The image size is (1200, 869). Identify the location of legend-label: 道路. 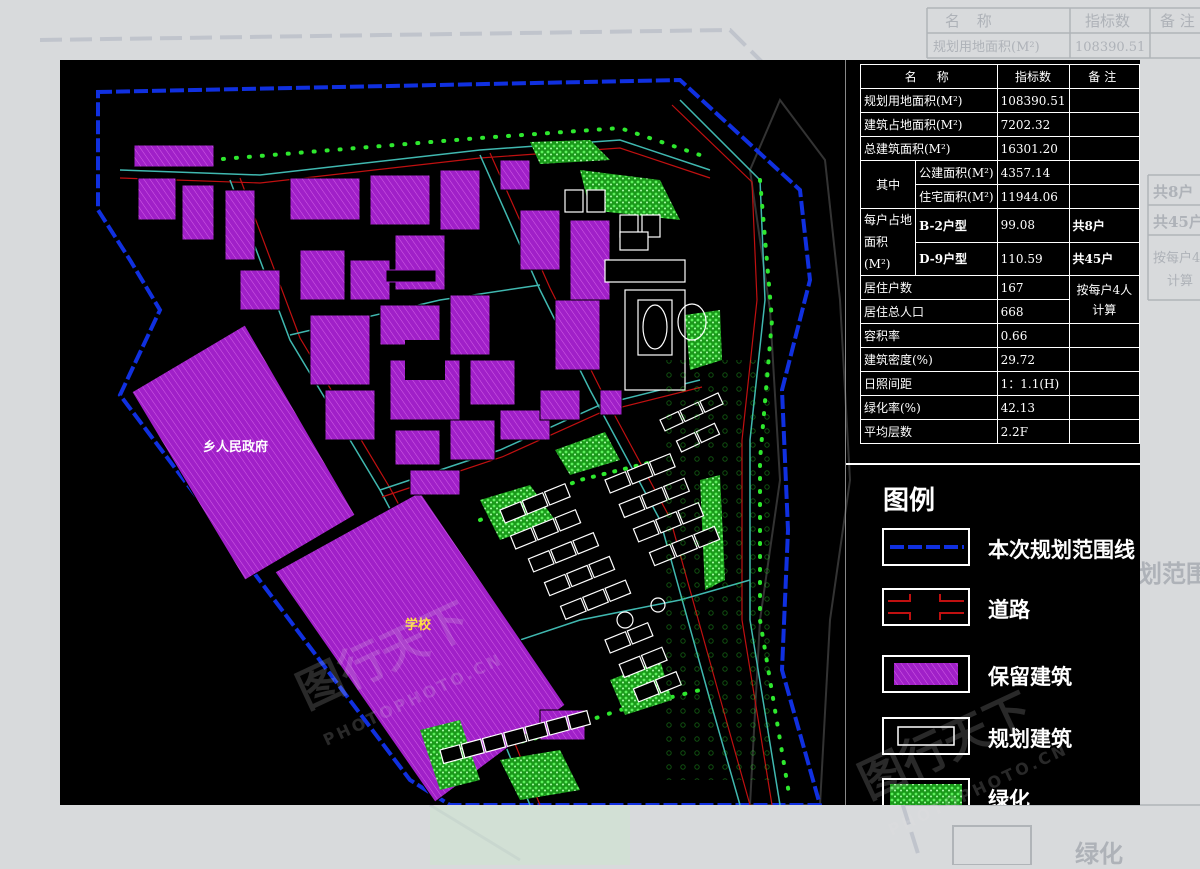
(1009, 610).